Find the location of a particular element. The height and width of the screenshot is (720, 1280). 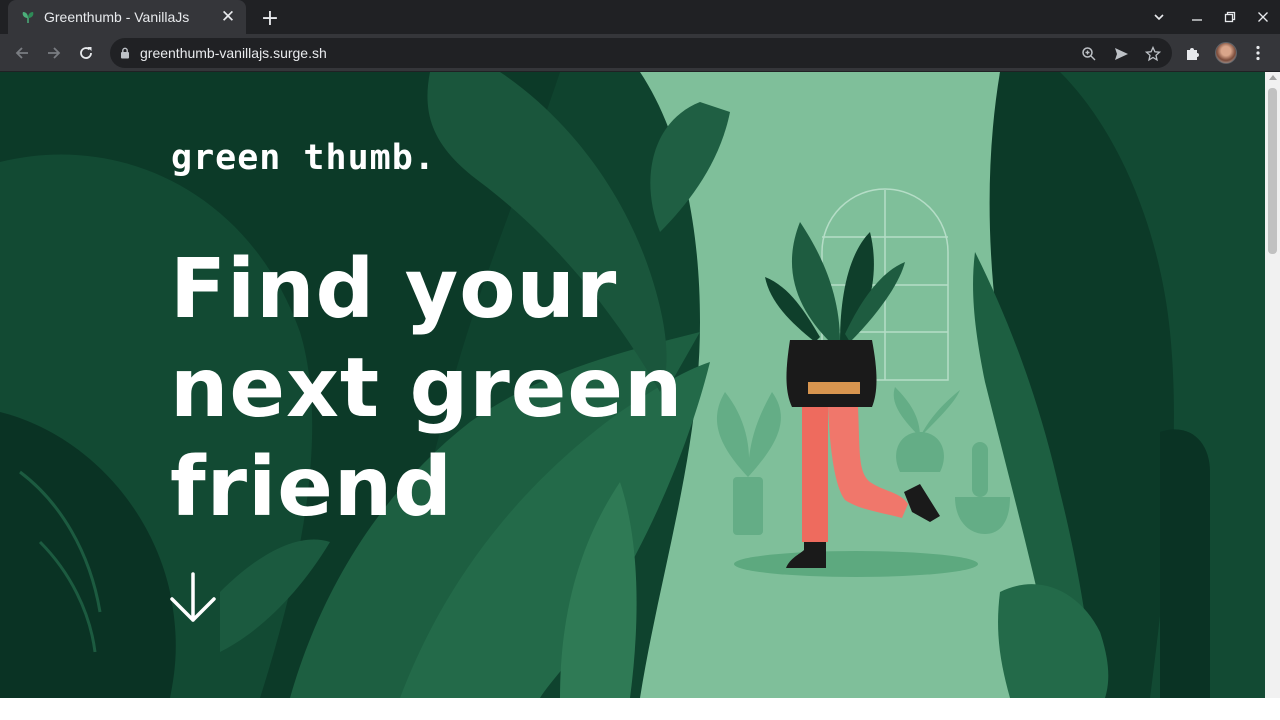

forward-arrow-icon is located at coordinates (54, 53).